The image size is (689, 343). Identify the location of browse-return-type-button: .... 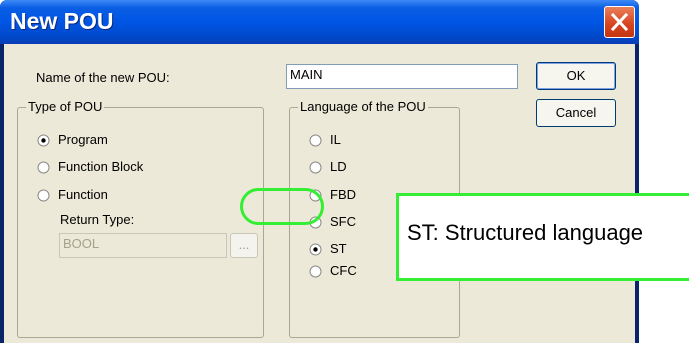
(244, 245).